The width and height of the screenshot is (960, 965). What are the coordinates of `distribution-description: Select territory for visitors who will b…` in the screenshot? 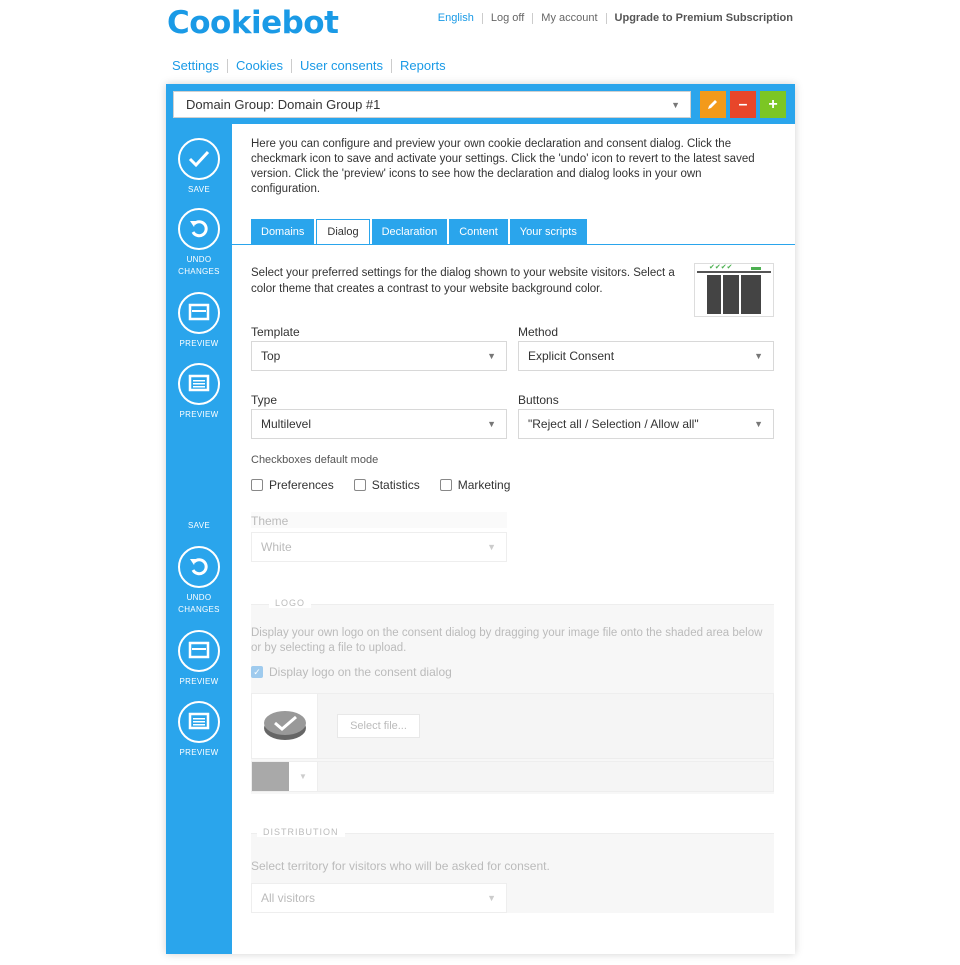 It's located at (400, 866).